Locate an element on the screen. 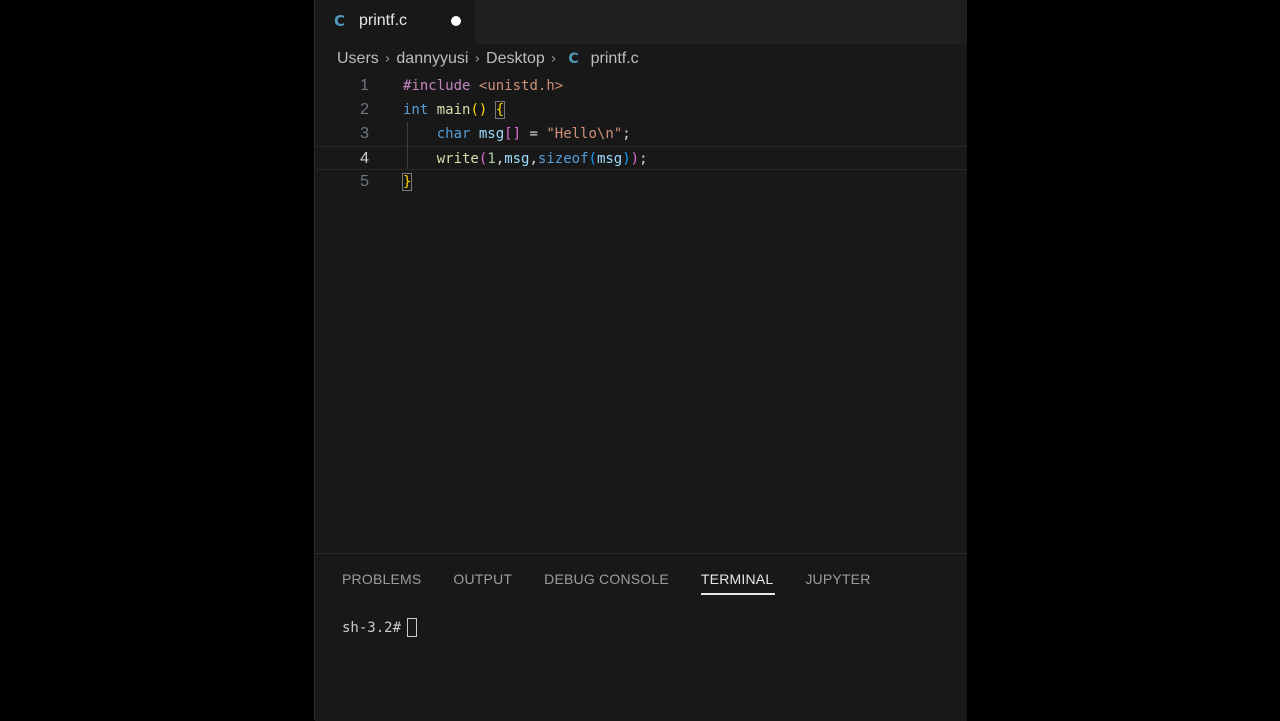  code-line-active: 4 write(1,msg,sizeof(msg)); is located at coordinates (641, 158).